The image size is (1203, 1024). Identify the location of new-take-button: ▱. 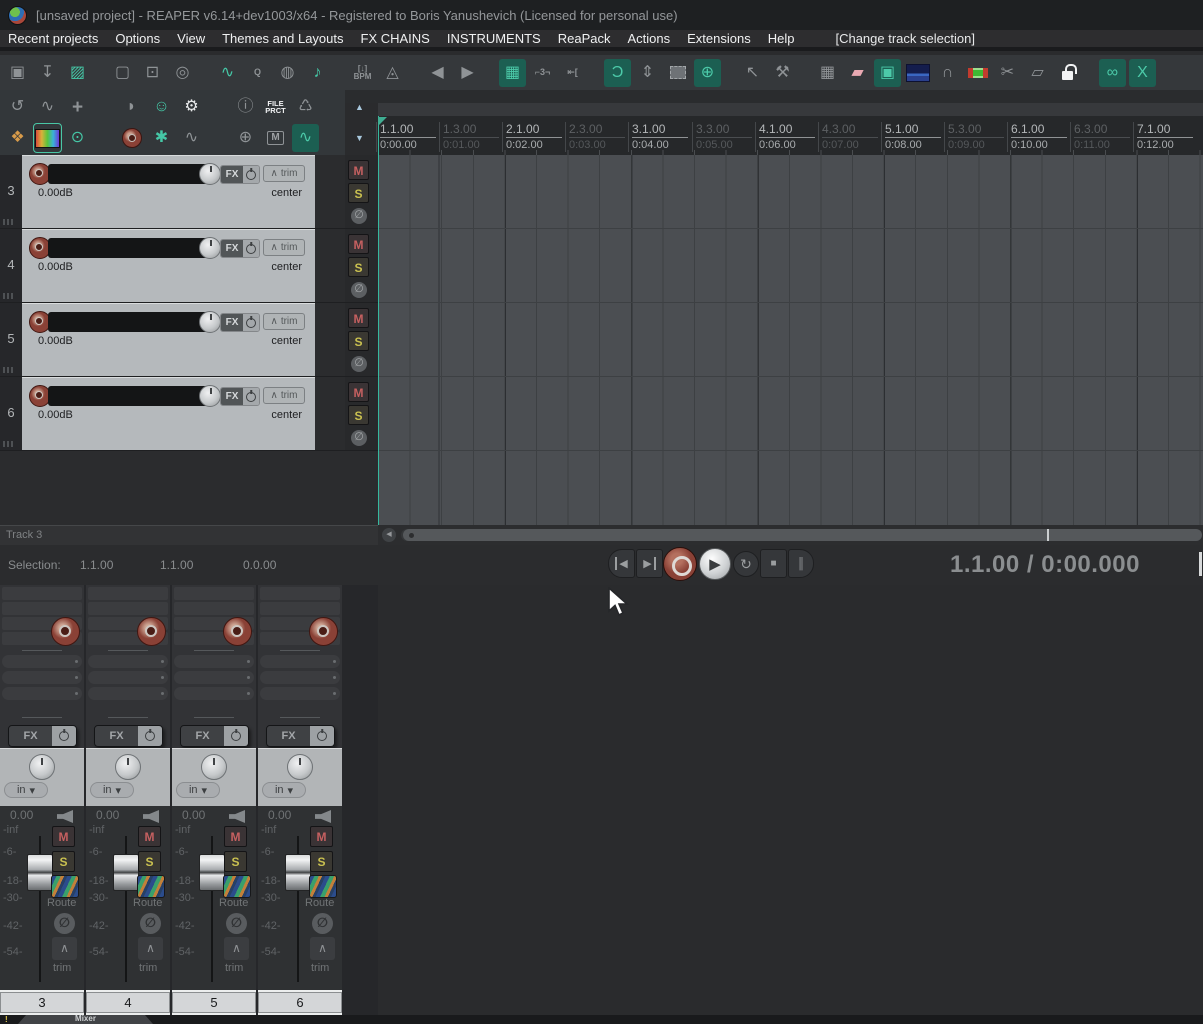
(1037, 73).